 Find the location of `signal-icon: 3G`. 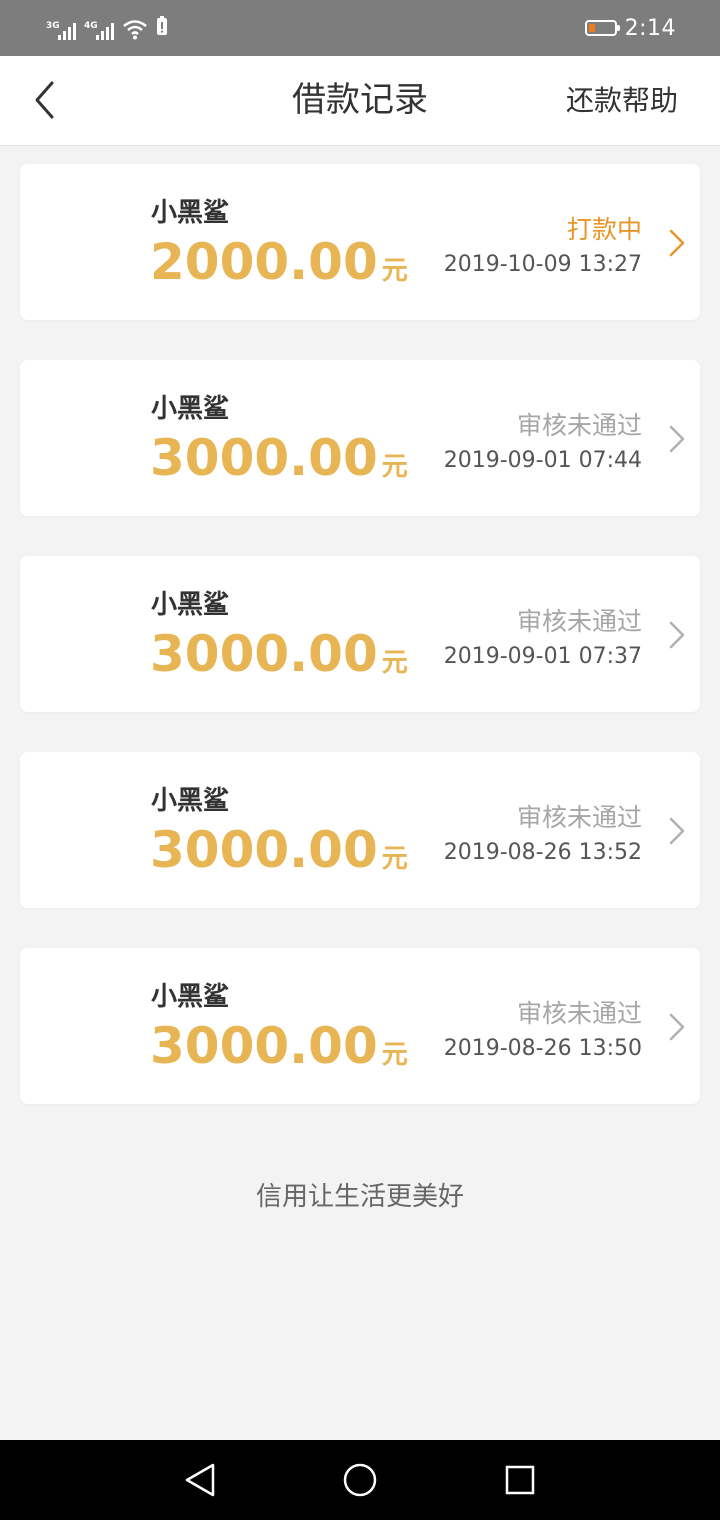

signal-icon: 3G is located at coordinates (61, 30).